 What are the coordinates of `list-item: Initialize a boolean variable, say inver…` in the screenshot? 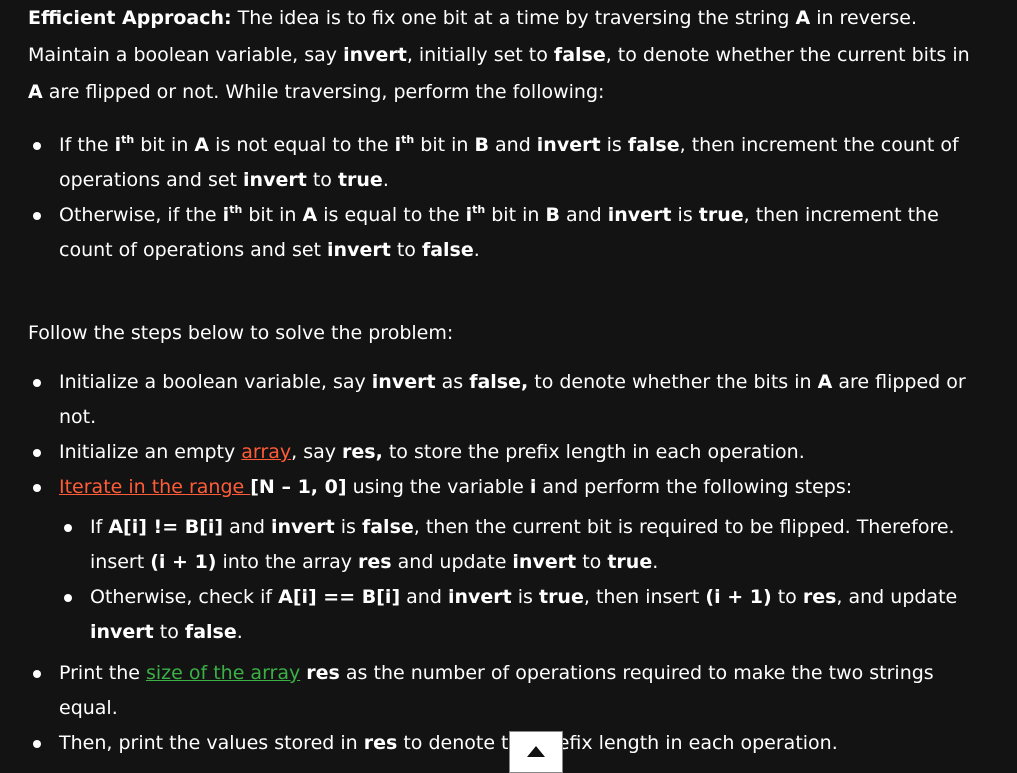 It's located at (508, 400).